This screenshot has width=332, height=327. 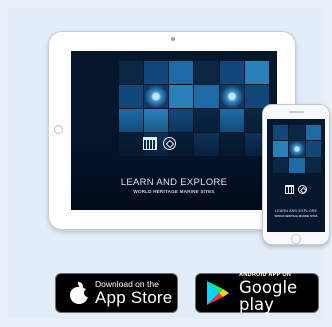 I want to click on iphone-home-button, so click(x=296, y=239).